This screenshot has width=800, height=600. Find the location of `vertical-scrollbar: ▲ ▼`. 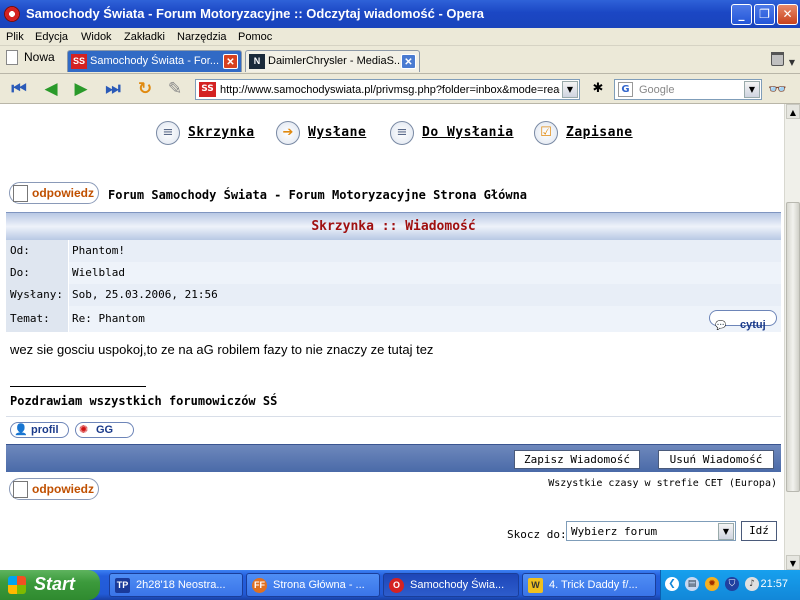

vertical-scrollbar: ▲ ▼ is located at coordinates (792, 337).